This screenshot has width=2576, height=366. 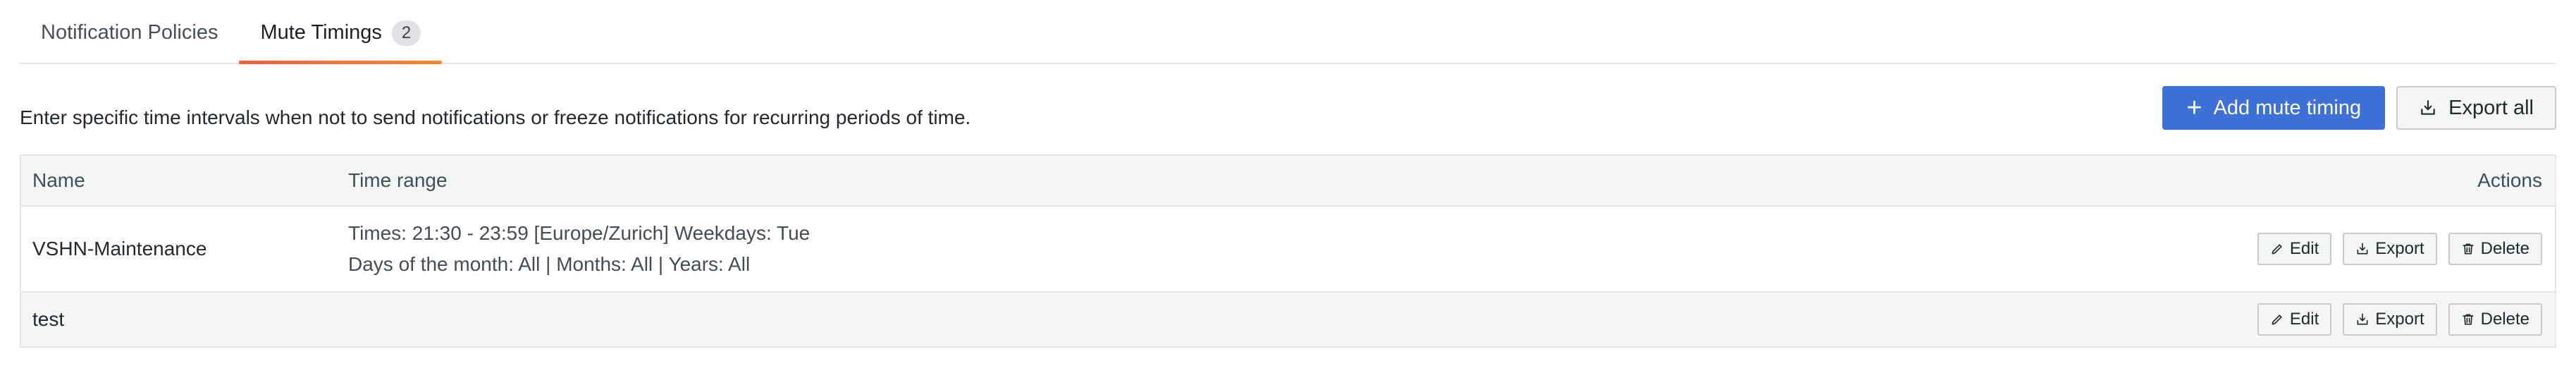 What do you see at coordinates (2343, 180) in the screenshot?
I see `header-actions: Actions` at bounding box center [2343, 180].